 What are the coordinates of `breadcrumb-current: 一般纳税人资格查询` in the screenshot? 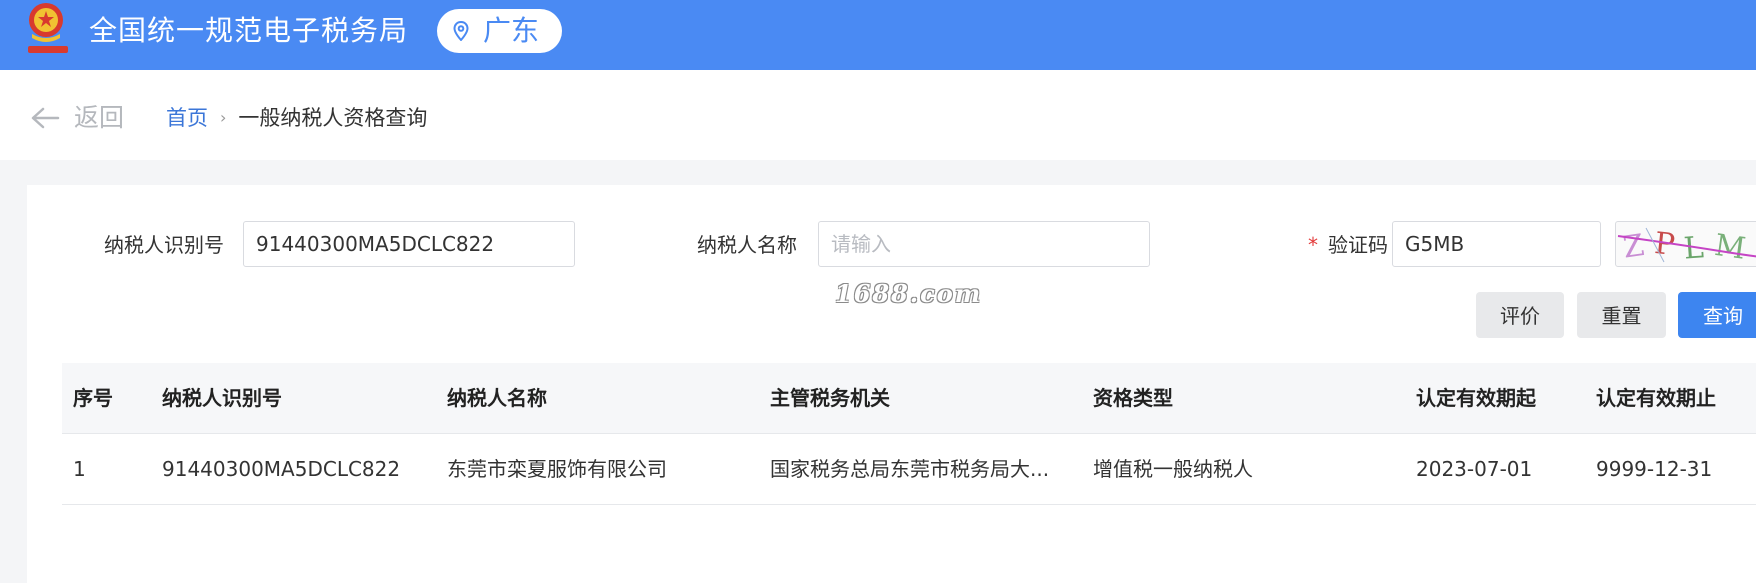 It's located at (333, 118).